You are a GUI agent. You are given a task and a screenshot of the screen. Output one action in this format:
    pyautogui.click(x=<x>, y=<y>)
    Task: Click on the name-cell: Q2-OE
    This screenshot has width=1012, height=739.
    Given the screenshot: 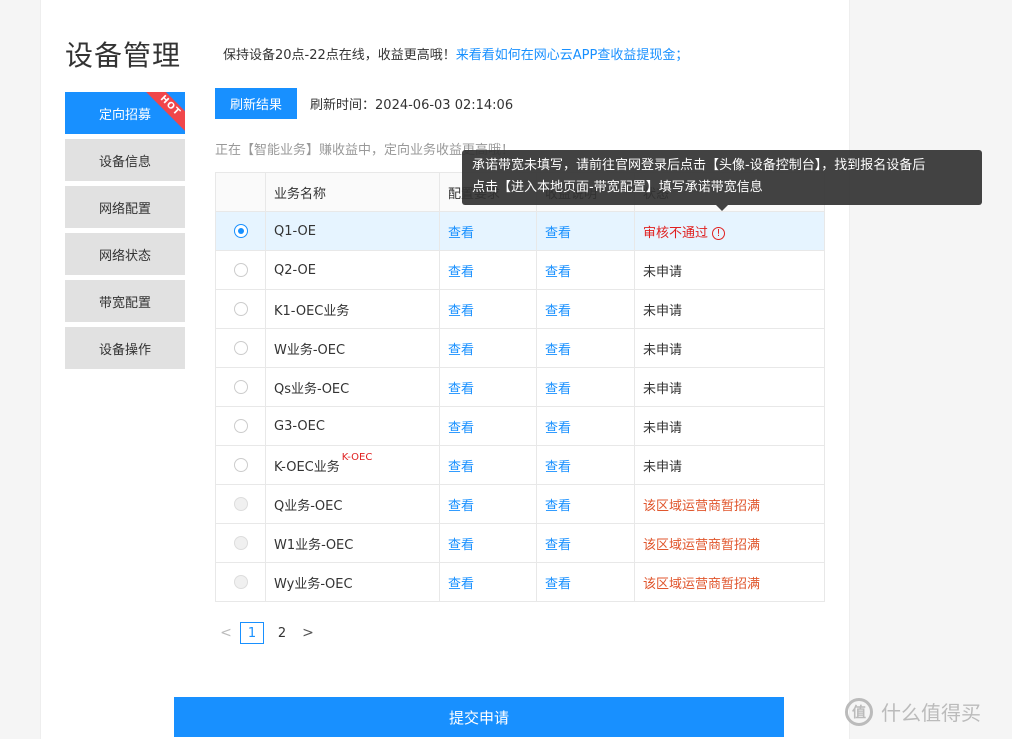 What is the action you would take?
    pyautogui.click(x=352, y=270)
    